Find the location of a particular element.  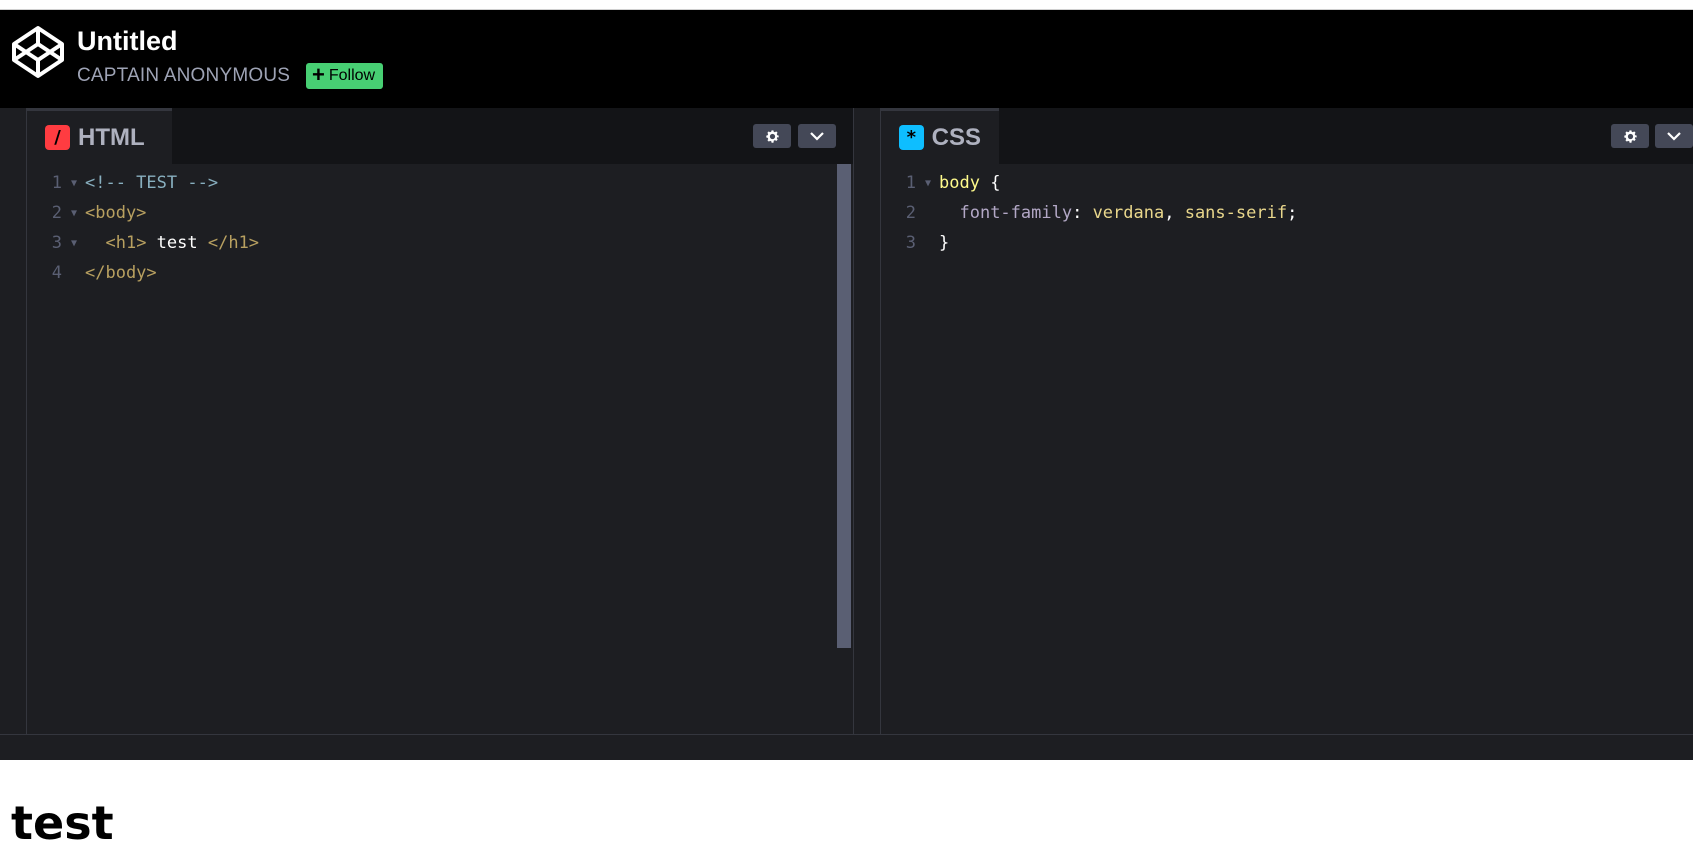

code-line: 2 ▼ <body> is located at coordinates (99, 213).